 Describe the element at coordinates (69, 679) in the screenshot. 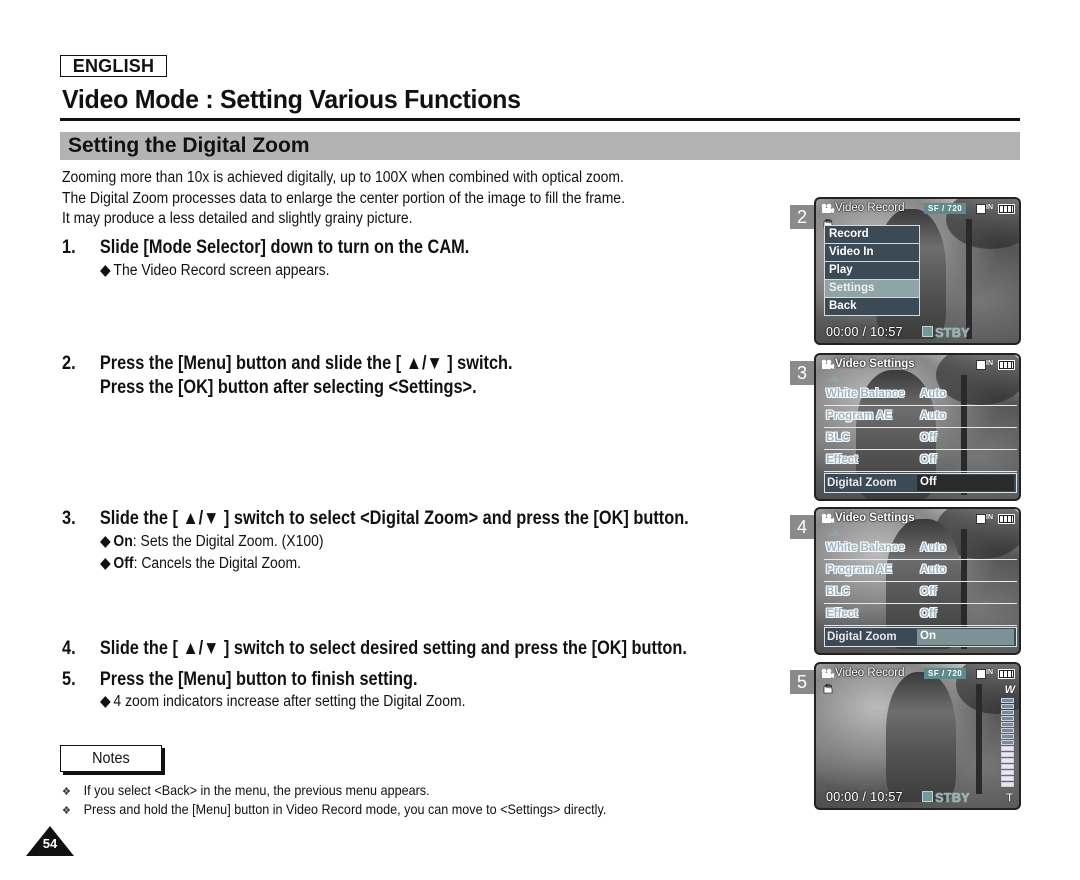

I see `step-number: 5.` at that location.